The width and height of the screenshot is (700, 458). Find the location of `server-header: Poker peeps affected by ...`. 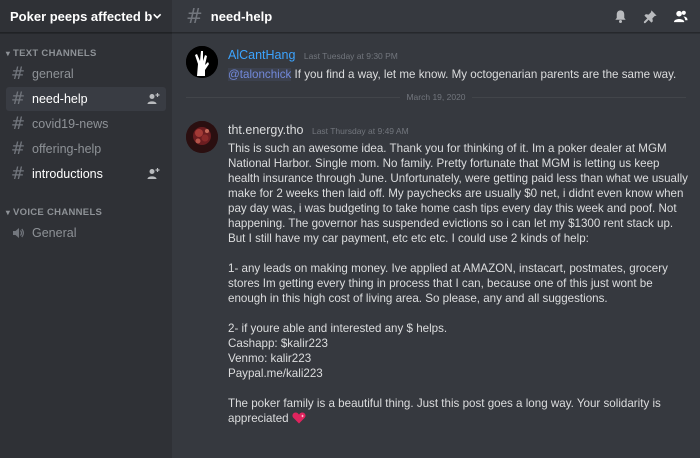

server-header: Poker peeps affected by ... is located at coordinates (86, 16).